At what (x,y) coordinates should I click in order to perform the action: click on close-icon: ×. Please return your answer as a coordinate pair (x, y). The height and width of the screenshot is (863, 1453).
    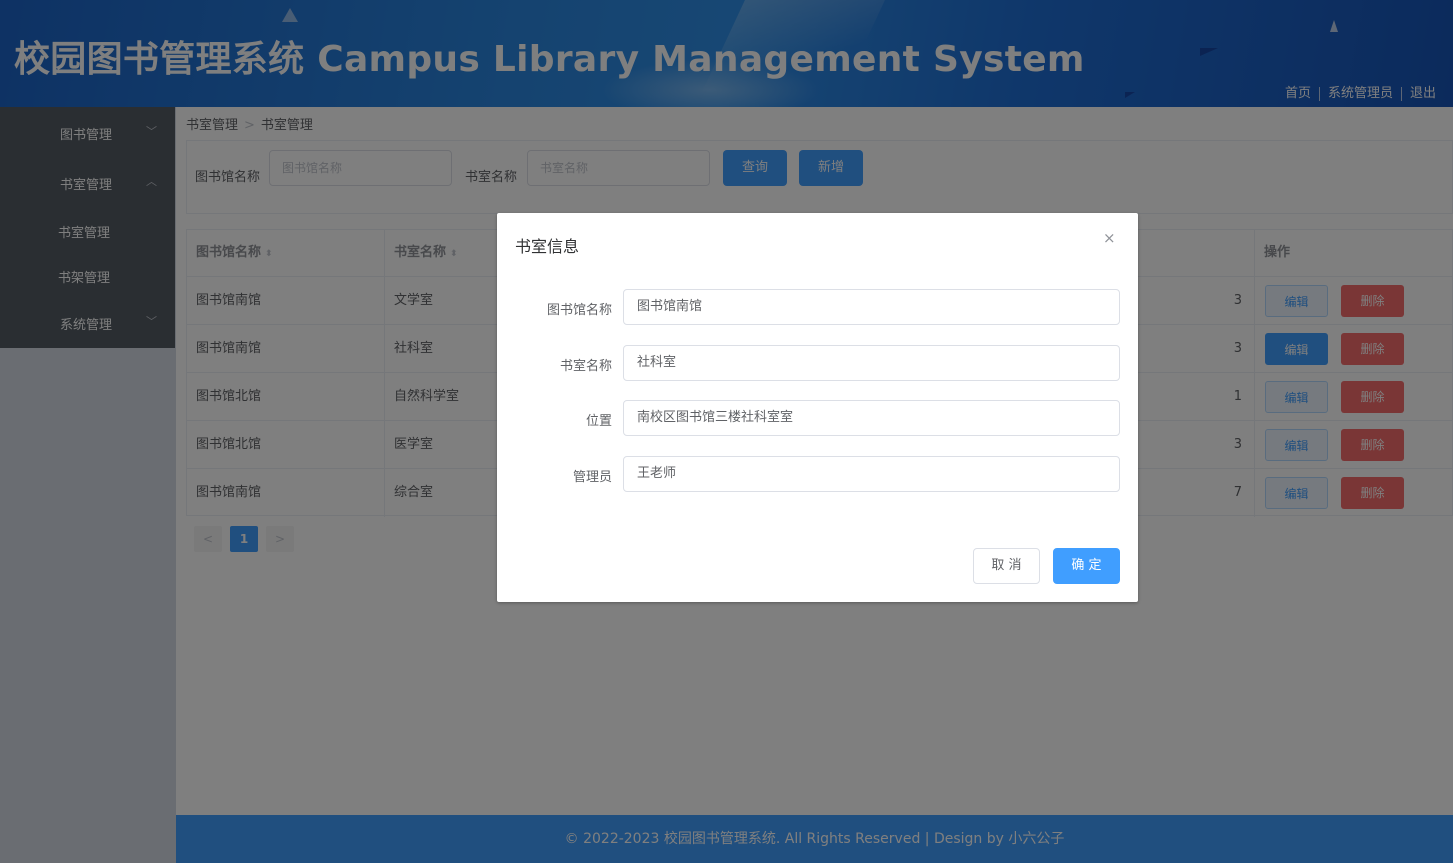
    Looking at the image, I should click on (1109, 238).